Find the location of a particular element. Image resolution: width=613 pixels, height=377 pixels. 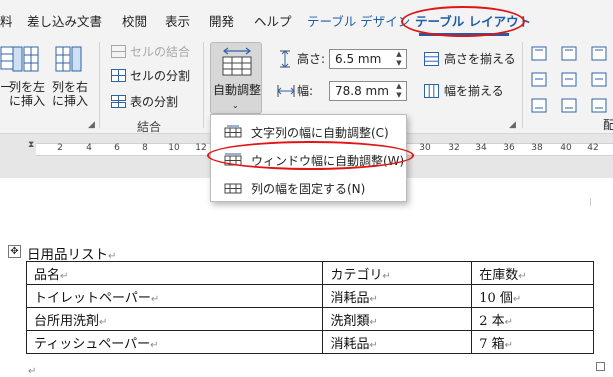

merge-cells-icon is located at coordinates (118, 51).